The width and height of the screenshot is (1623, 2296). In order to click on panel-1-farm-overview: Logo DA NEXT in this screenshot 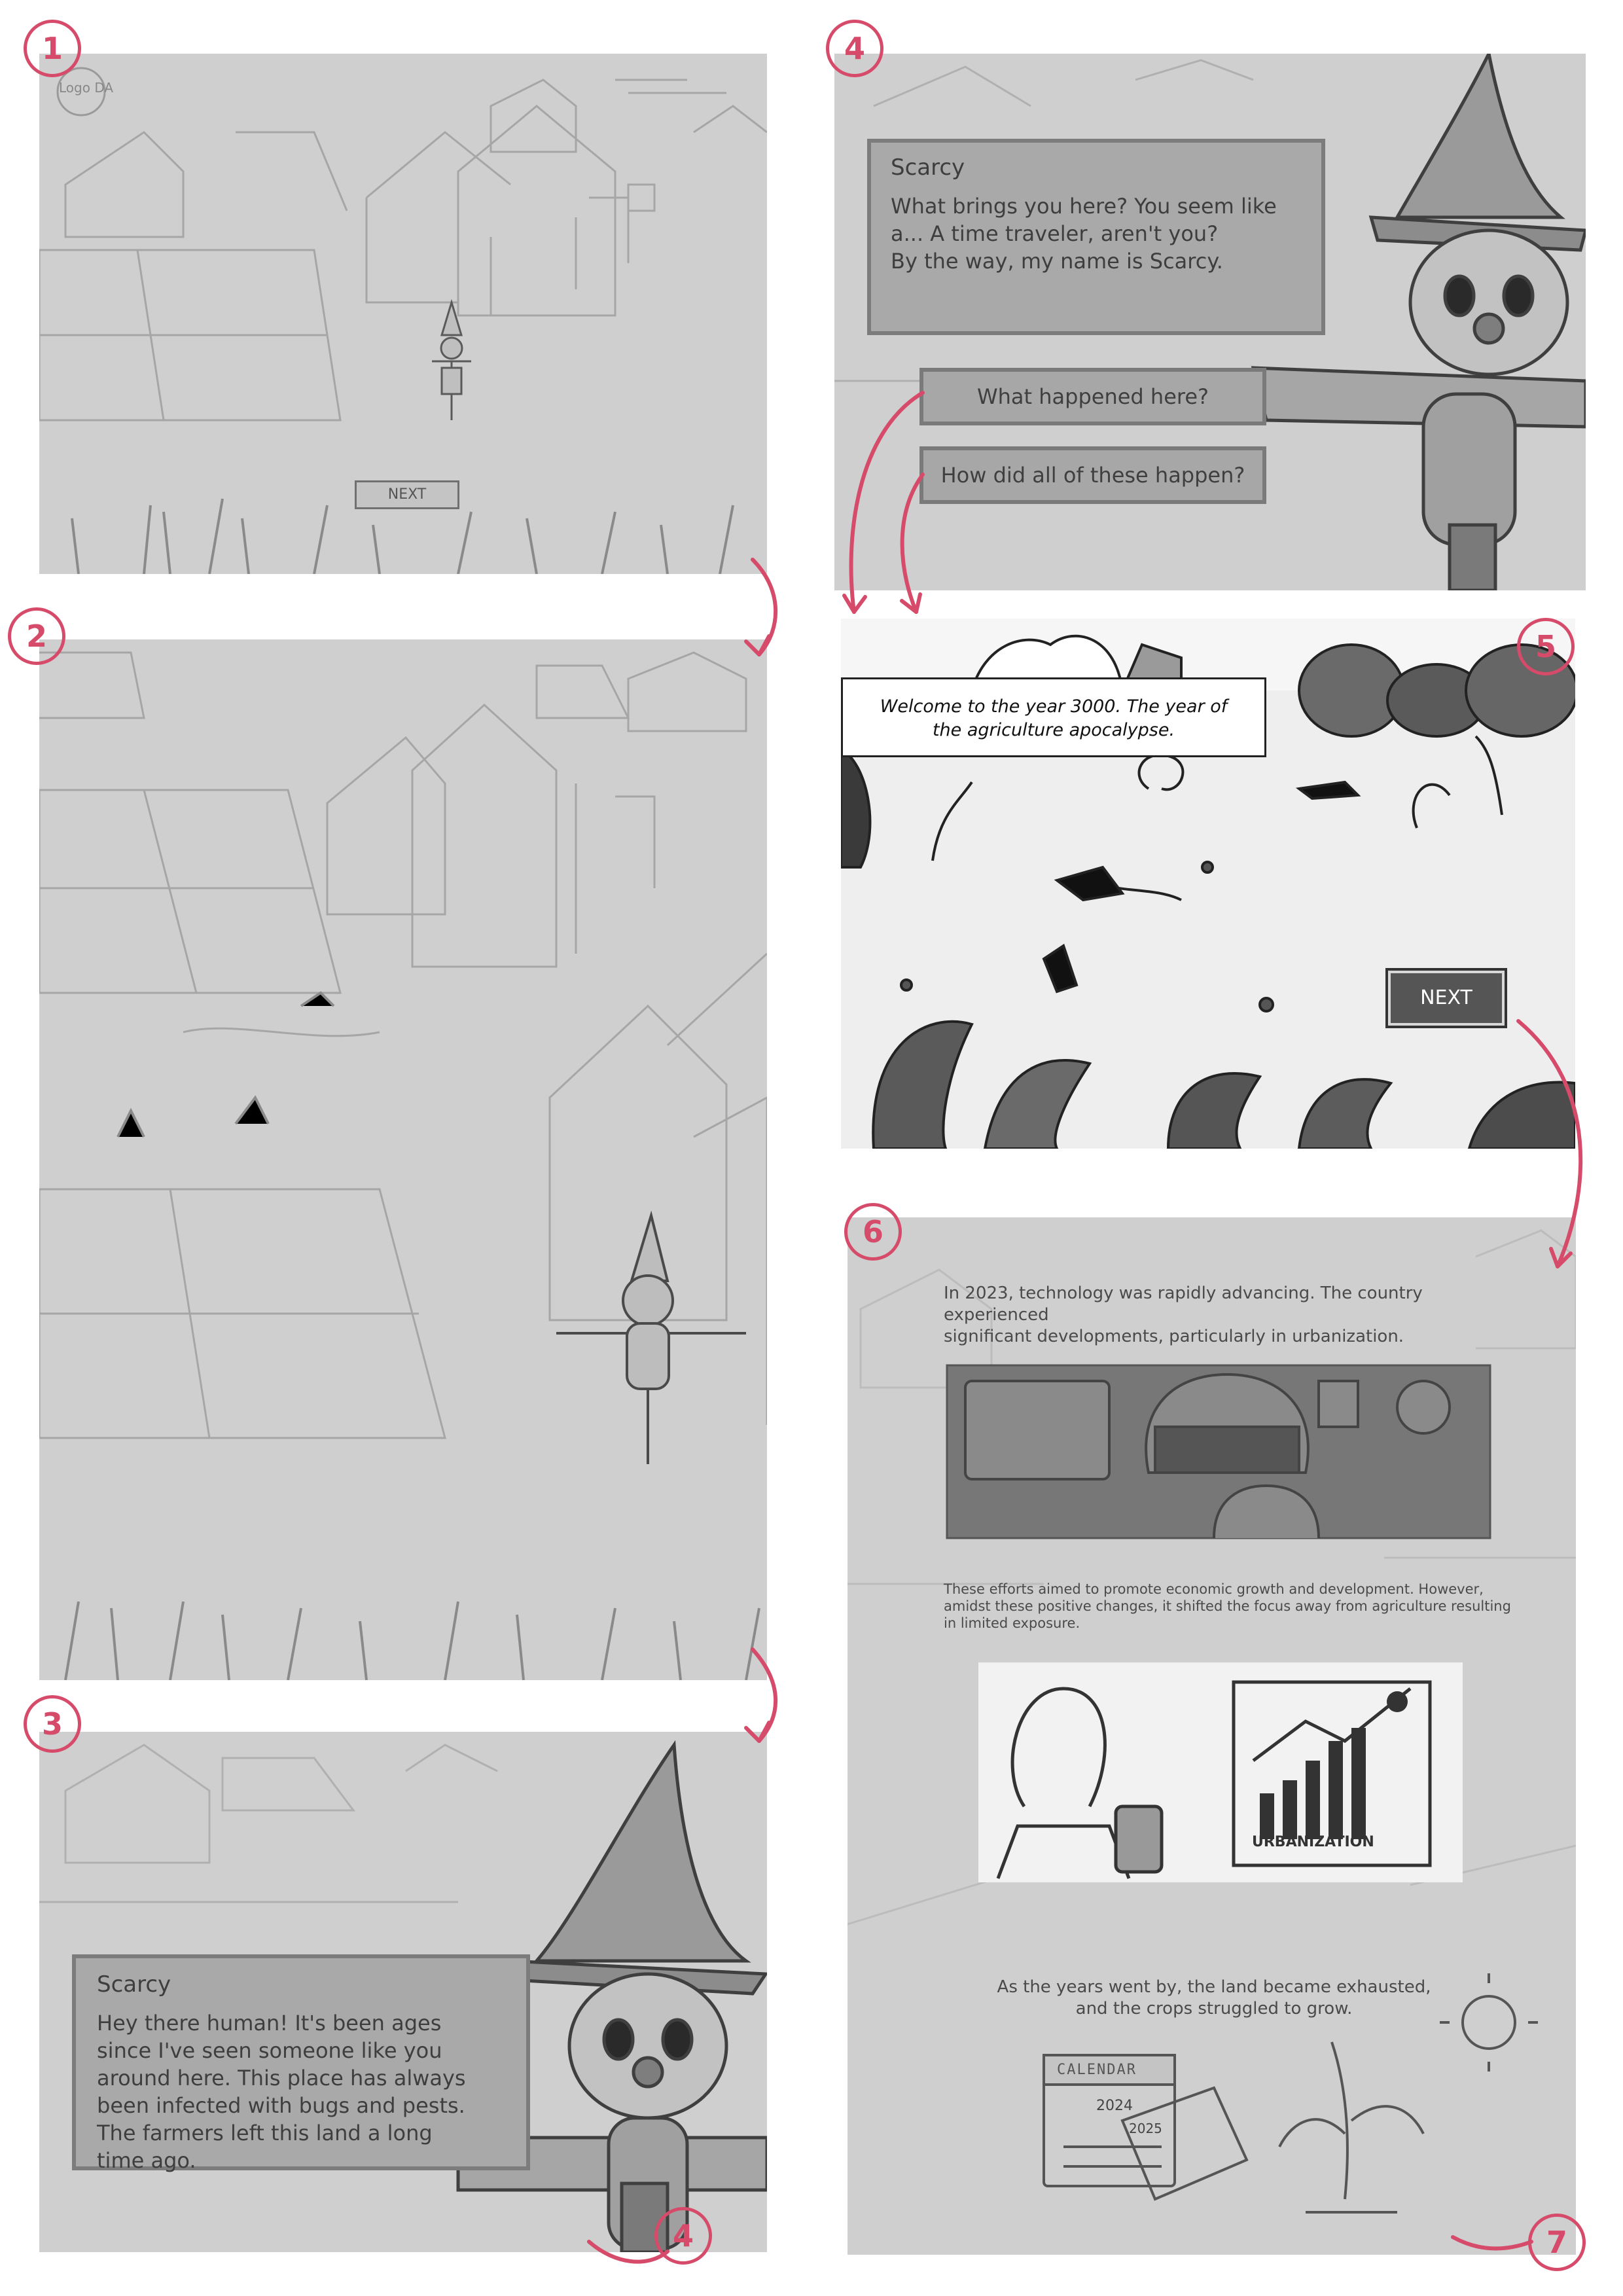, I will do `click(403, 314)`.